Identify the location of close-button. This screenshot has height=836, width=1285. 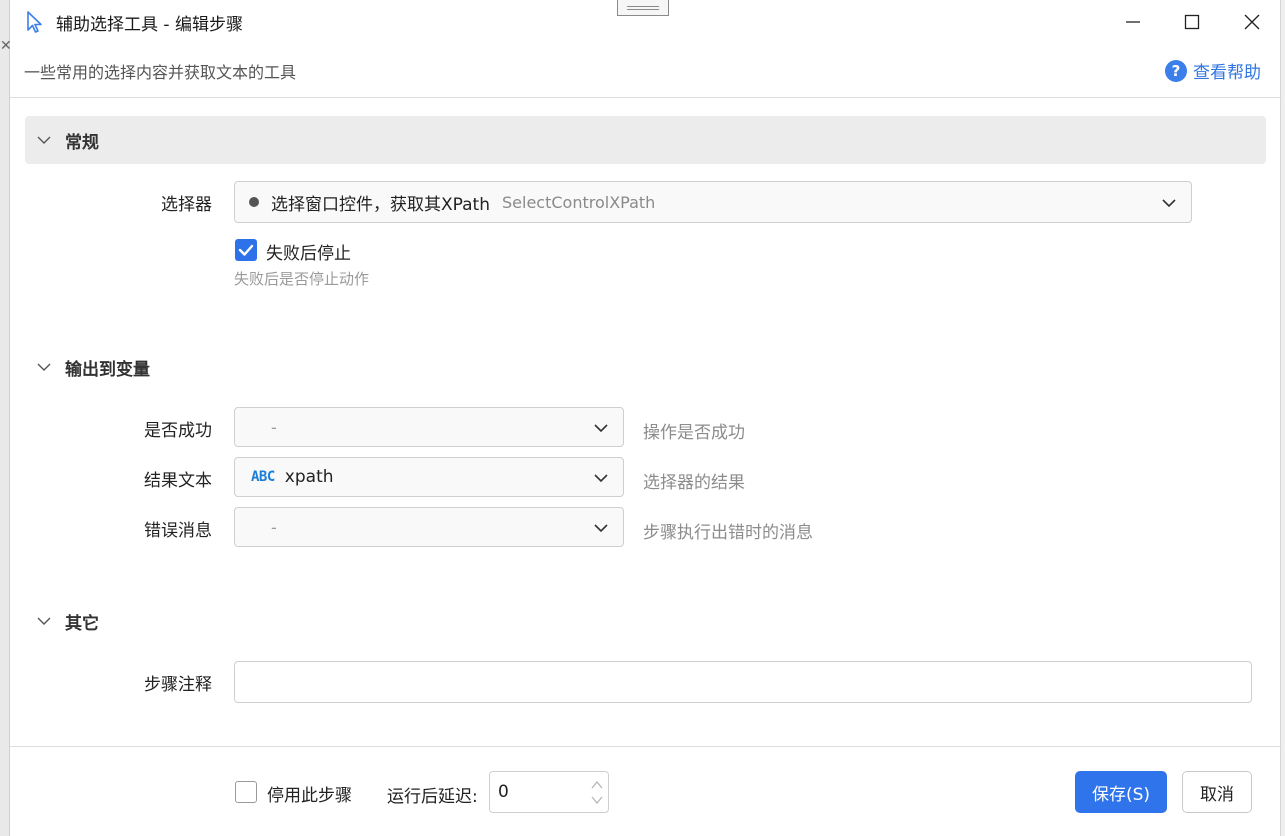
(1252, 22).